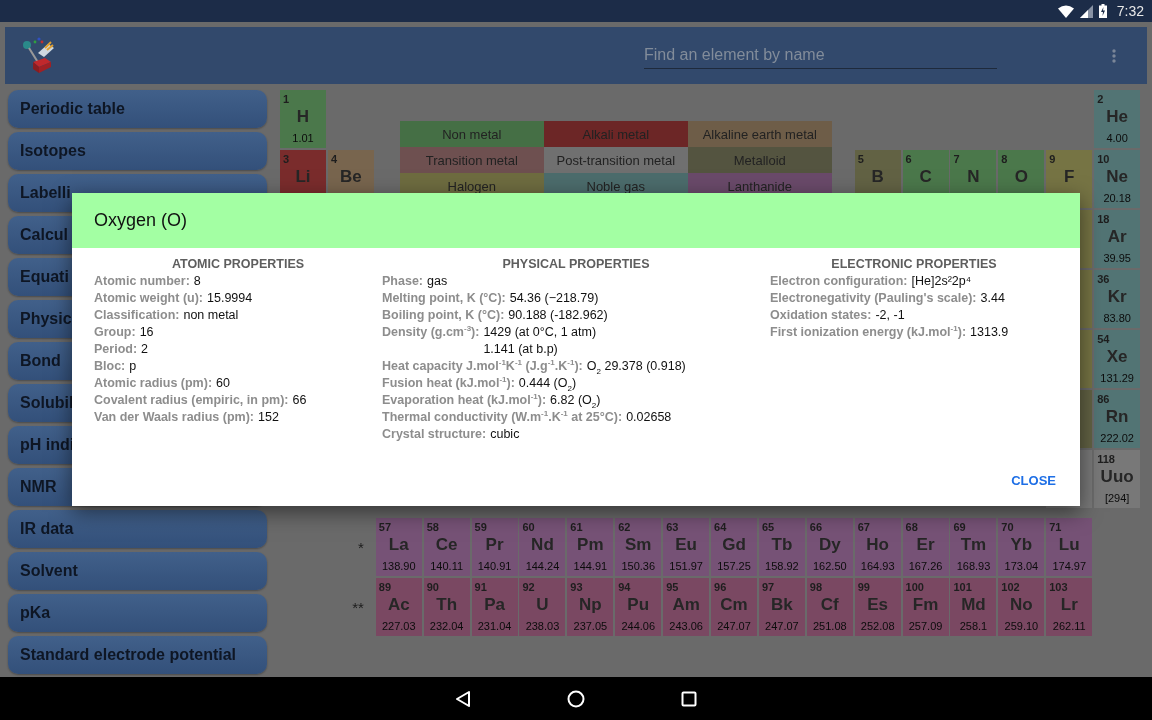 This screenshot has width=1152, height=720. I want to click on element-tile: 93 Np 237.05, so click(590, 607).